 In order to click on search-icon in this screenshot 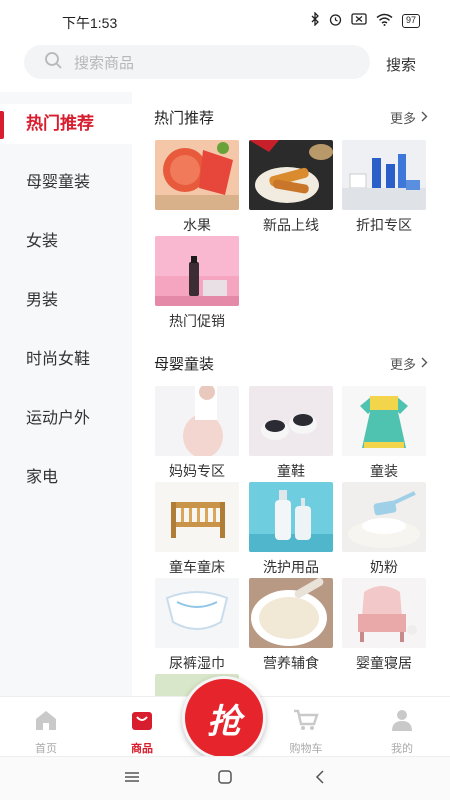, I will do `click(59, 62)`.